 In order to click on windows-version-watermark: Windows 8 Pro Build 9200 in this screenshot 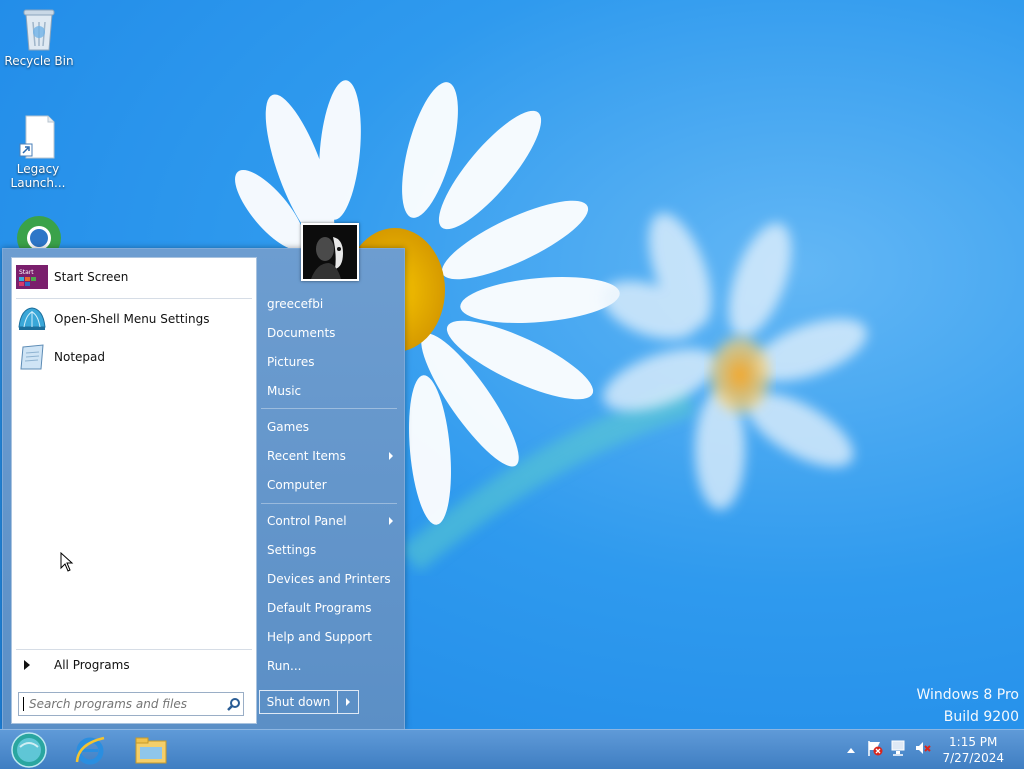, I will do `click(967, 706)`.